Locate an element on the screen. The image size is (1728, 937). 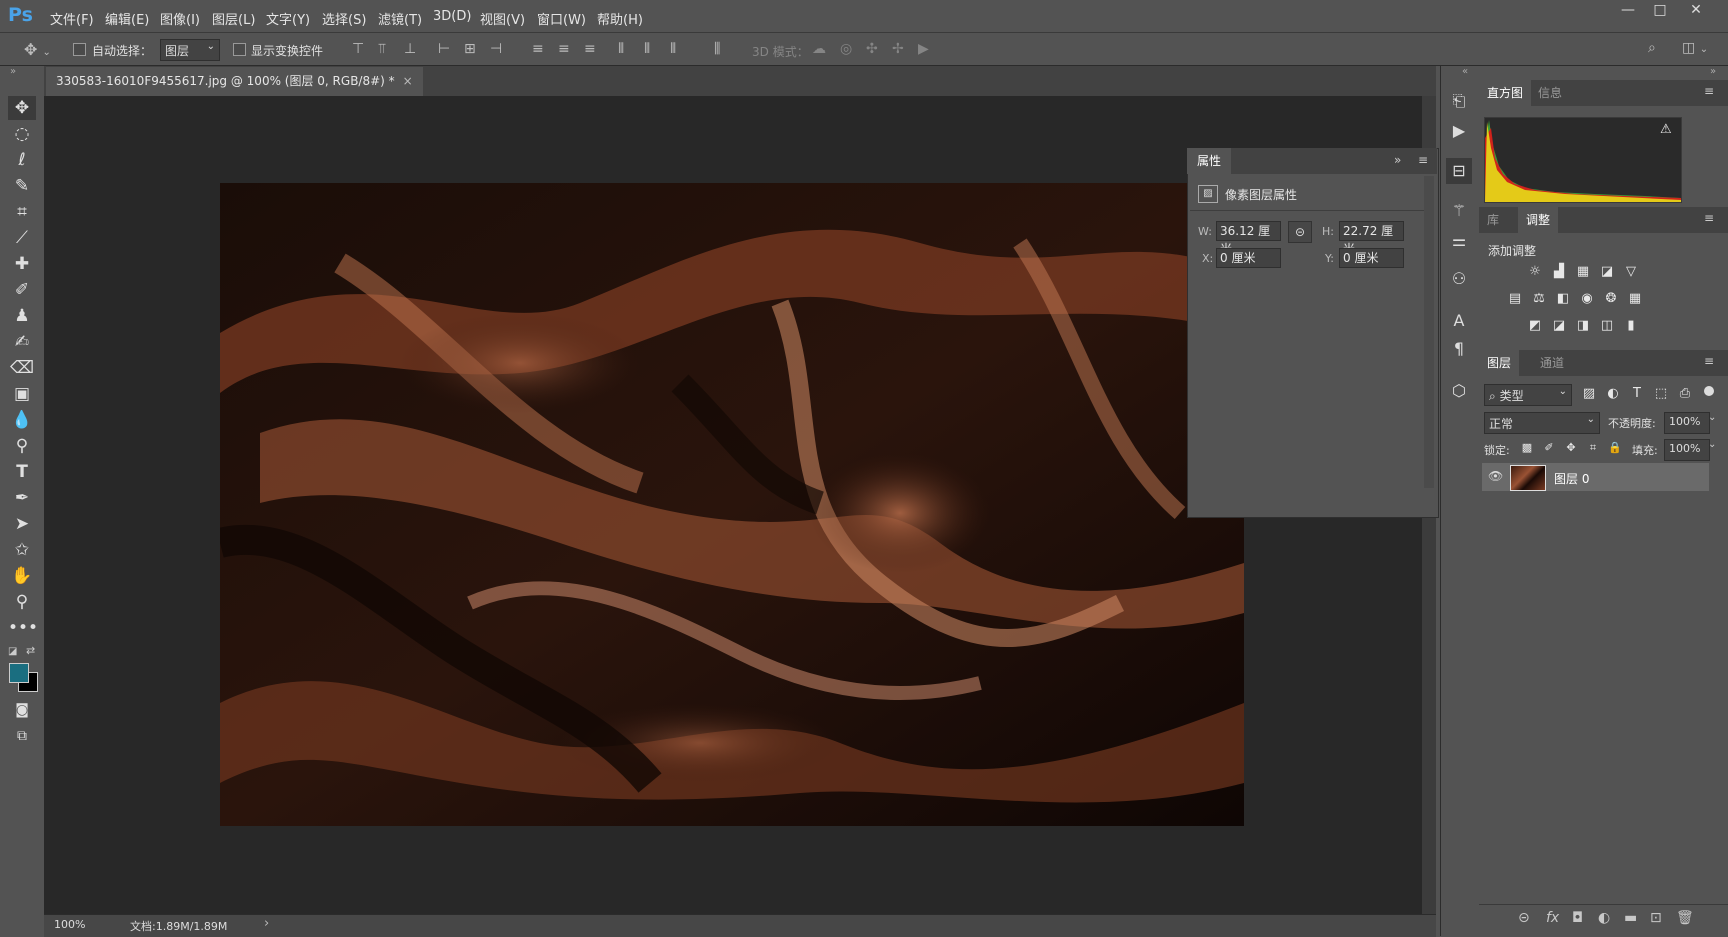
actions-panel-icon: ▶ is located at coordinates (1459, 131).